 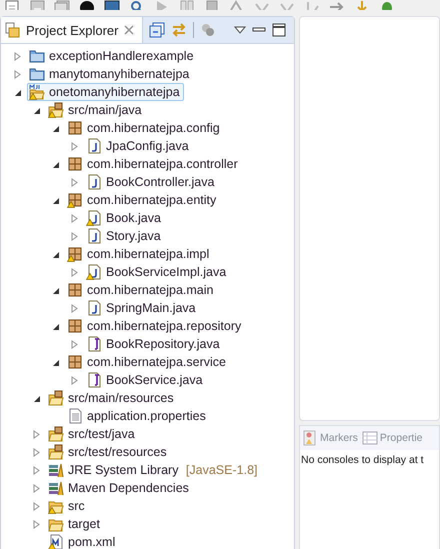 I want to click on collapse-all-icon, so click(x=157, y=30).